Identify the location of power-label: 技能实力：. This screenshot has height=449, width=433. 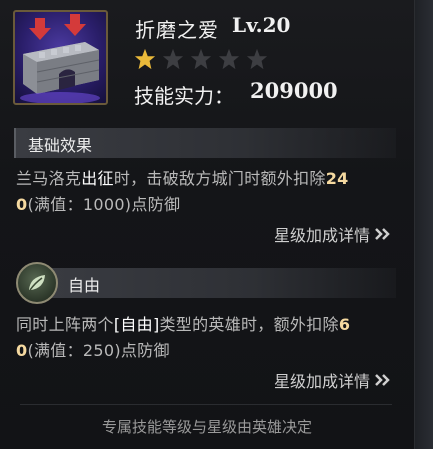
(184, 96).